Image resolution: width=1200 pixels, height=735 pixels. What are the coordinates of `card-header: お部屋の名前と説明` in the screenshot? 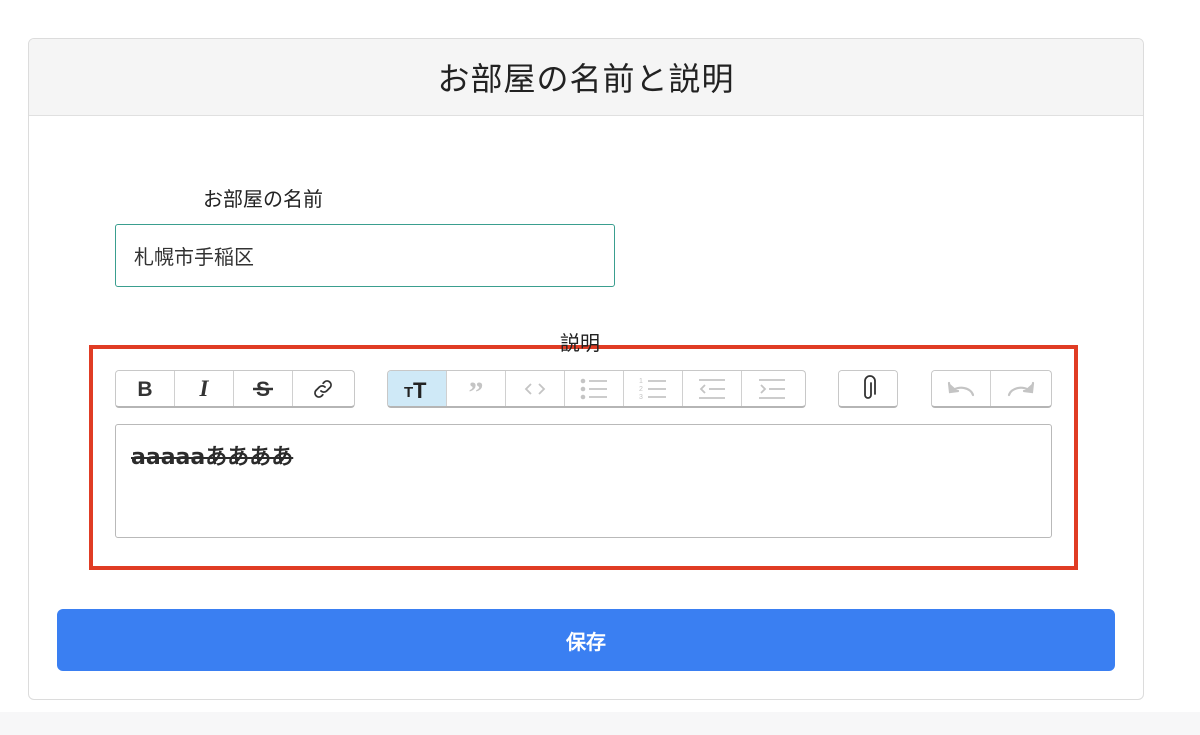 It's located at (586, 77).